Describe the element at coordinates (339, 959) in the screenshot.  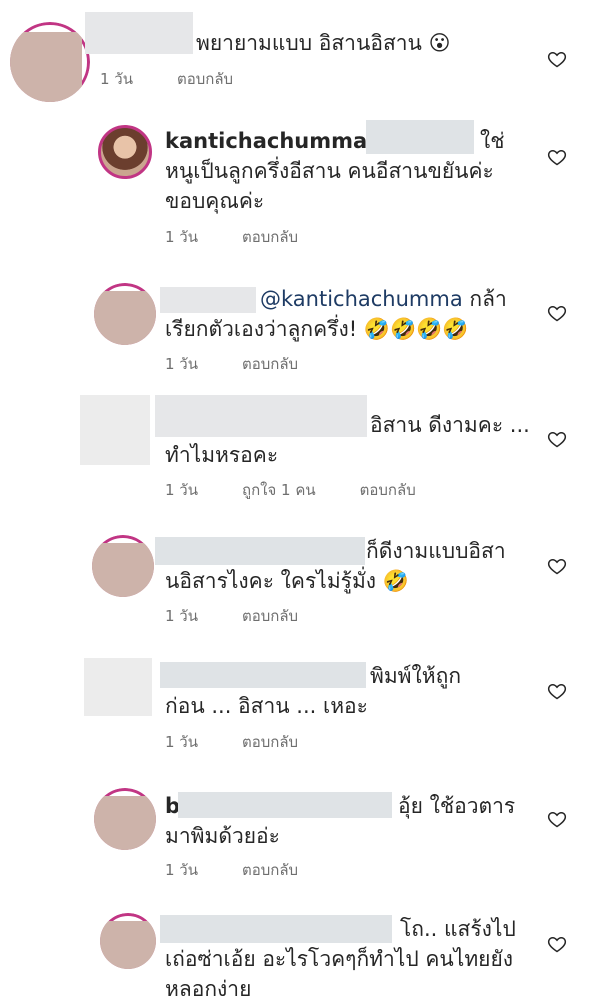
I see `comment-text: เถ่อซ่าเอ้ย อะไรโวคๆก็ทำไป คนไทยยัง` at that location.